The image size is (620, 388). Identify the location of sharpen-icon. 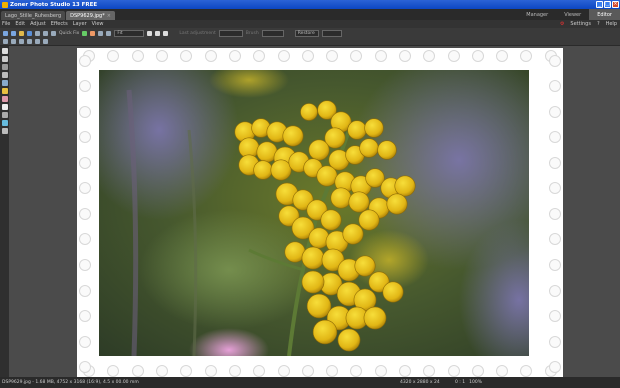
(101, 33).